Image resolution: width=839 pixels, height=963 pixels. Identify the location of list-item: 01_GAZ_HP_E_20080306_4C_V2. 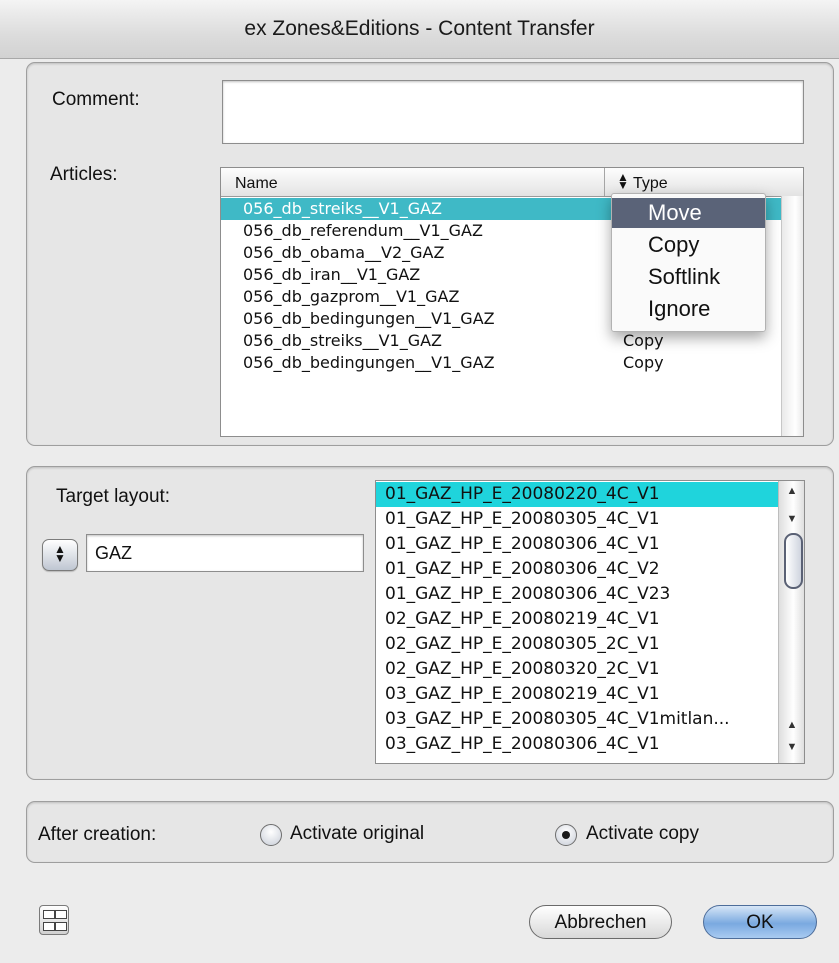
(577, 569).